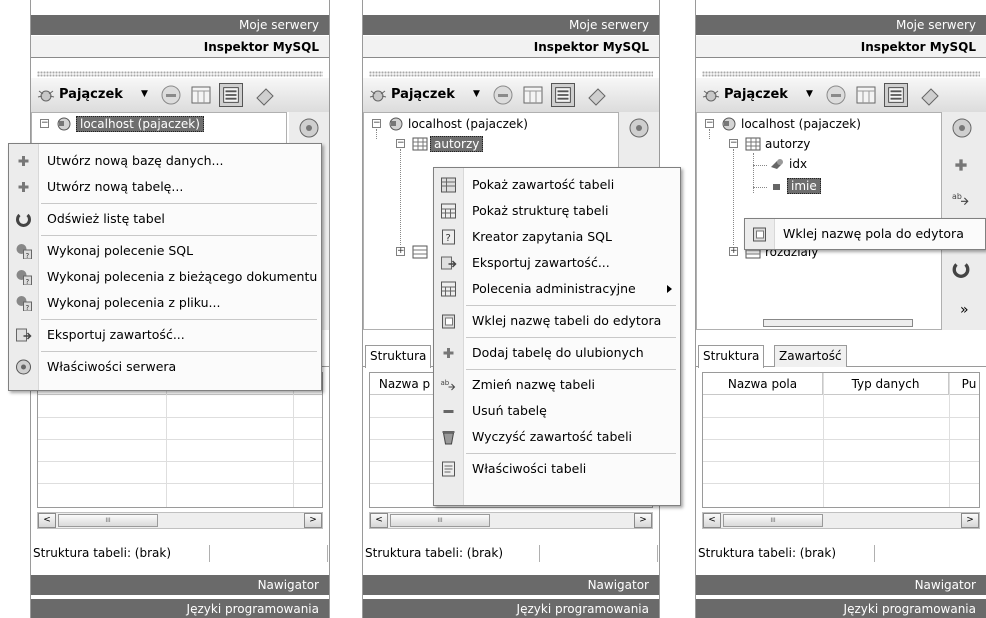 This screenshot has width=986, height=618. I want to click on menu-item-show-content: Pokaż zawartość tabeli, so click(557, 185).